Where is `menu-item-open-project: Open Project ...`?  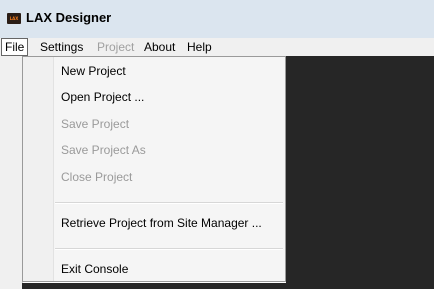
menu-item-open-project: Open Project ... is located at coordinates (102, 97).